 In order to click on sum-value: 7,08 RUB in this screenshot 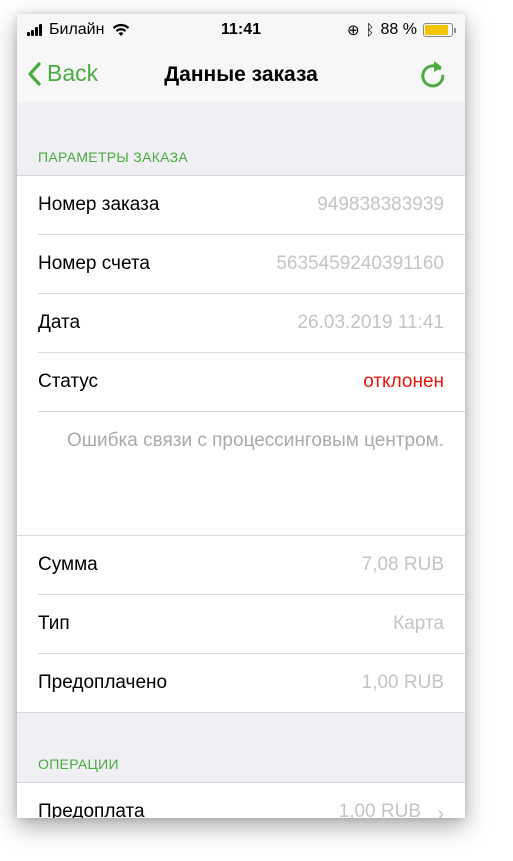, I will do `click(402, 564)`.